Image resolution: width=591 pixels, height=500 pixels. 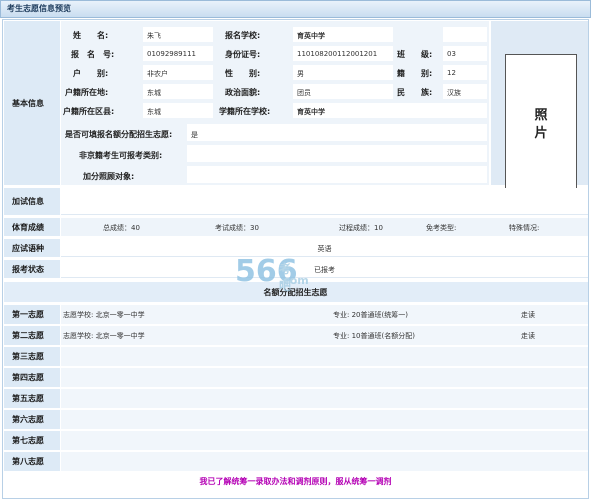 What do you see at coordinates (337, 54) in the screenshot?
I see `idno-value: 110108200112001201` at bounding box center [337, 54].